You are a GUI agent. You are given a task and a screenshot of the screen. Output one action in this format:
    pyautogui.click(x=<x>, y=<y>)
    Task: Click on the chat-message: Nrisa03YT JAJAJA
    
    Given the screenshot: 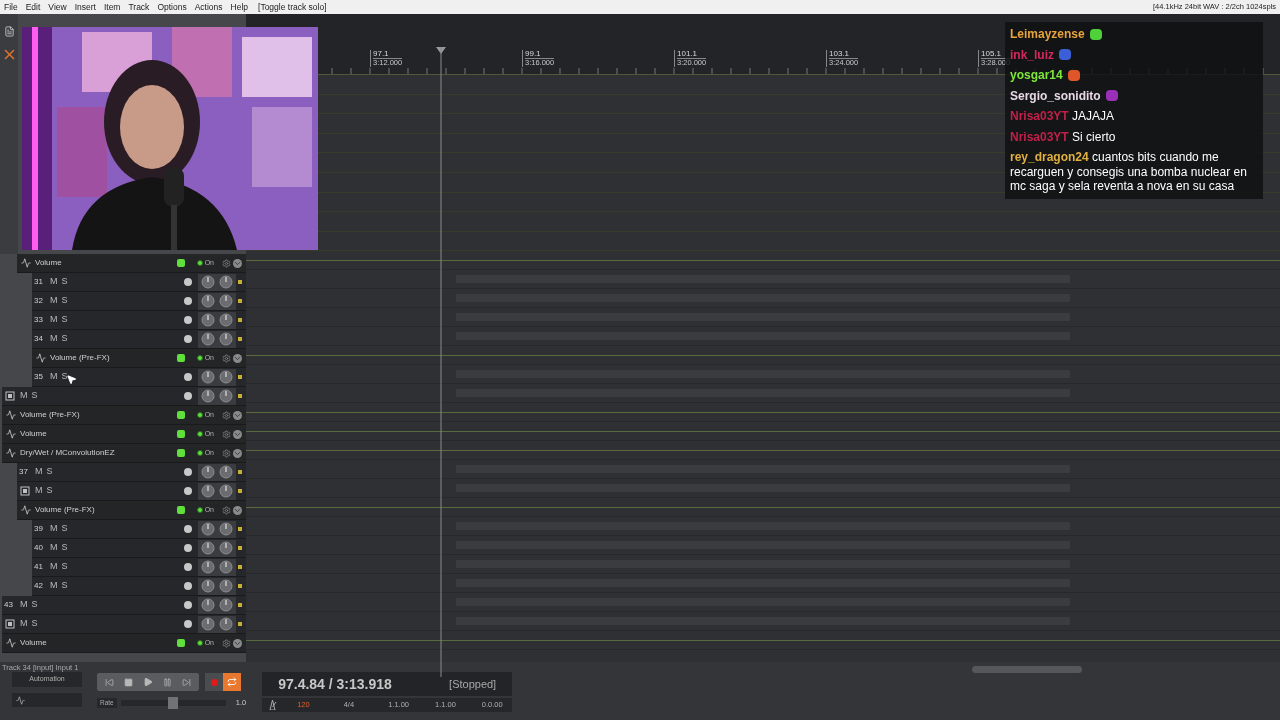 What is the action you would take?
    pyautogui.click(x=1062, y=116)
    